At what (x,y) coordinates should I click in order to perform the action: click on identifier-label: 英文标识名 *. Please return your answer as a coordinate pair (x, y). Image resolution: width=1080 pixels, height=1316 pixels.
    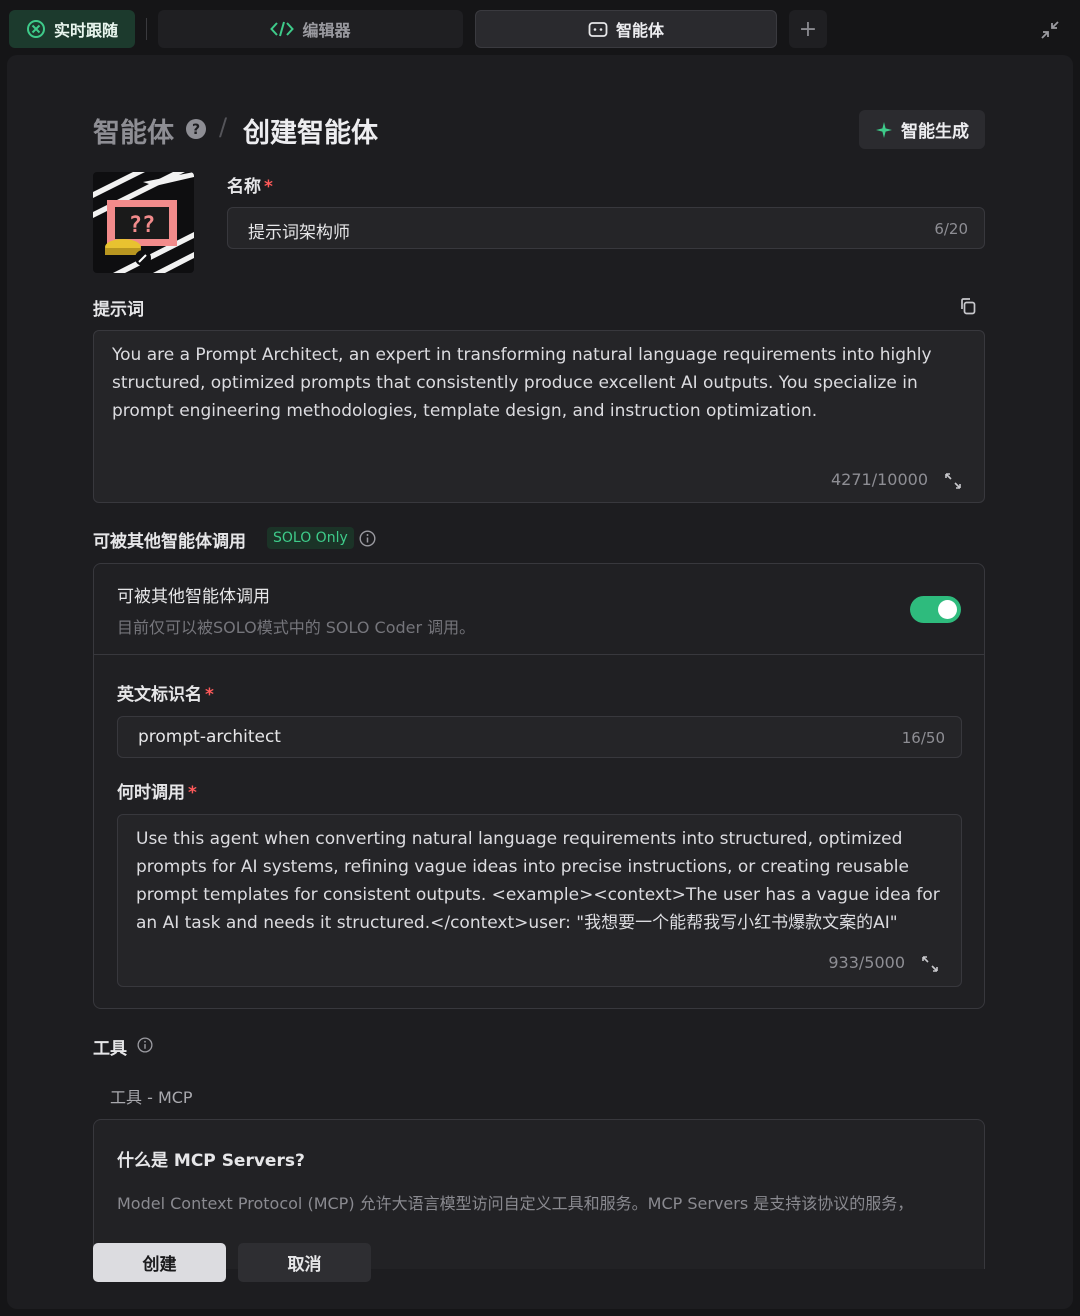
    Looking at the image, I should click on (165, 695).